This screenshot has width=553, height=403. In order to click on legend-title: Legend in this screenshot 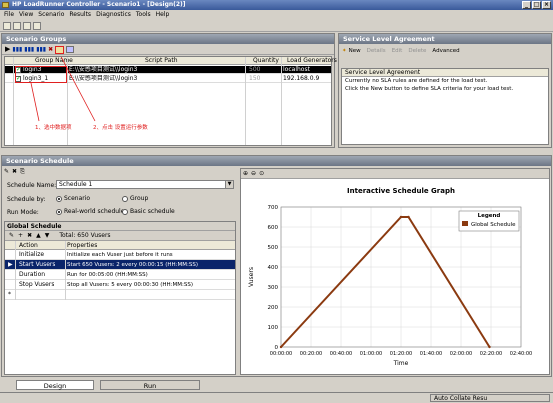, I will do `click(489, 216)`.